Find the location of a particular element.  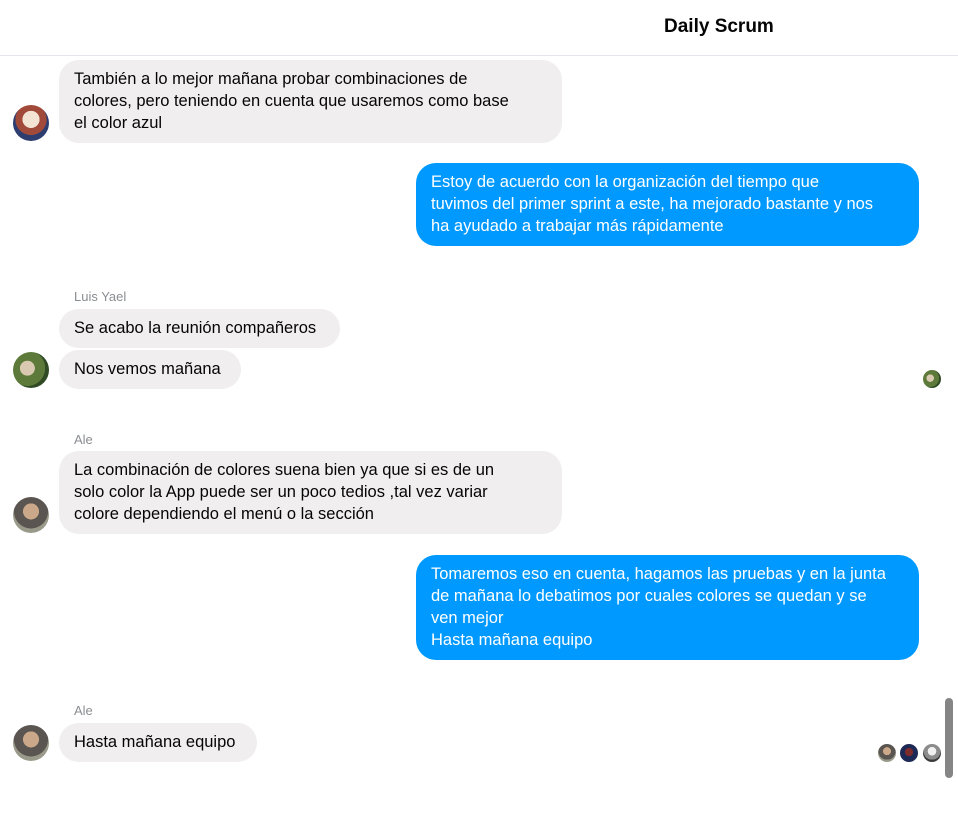

incoming-message: Se acabo la reunión compañeros is located at coordinates (199, 328).